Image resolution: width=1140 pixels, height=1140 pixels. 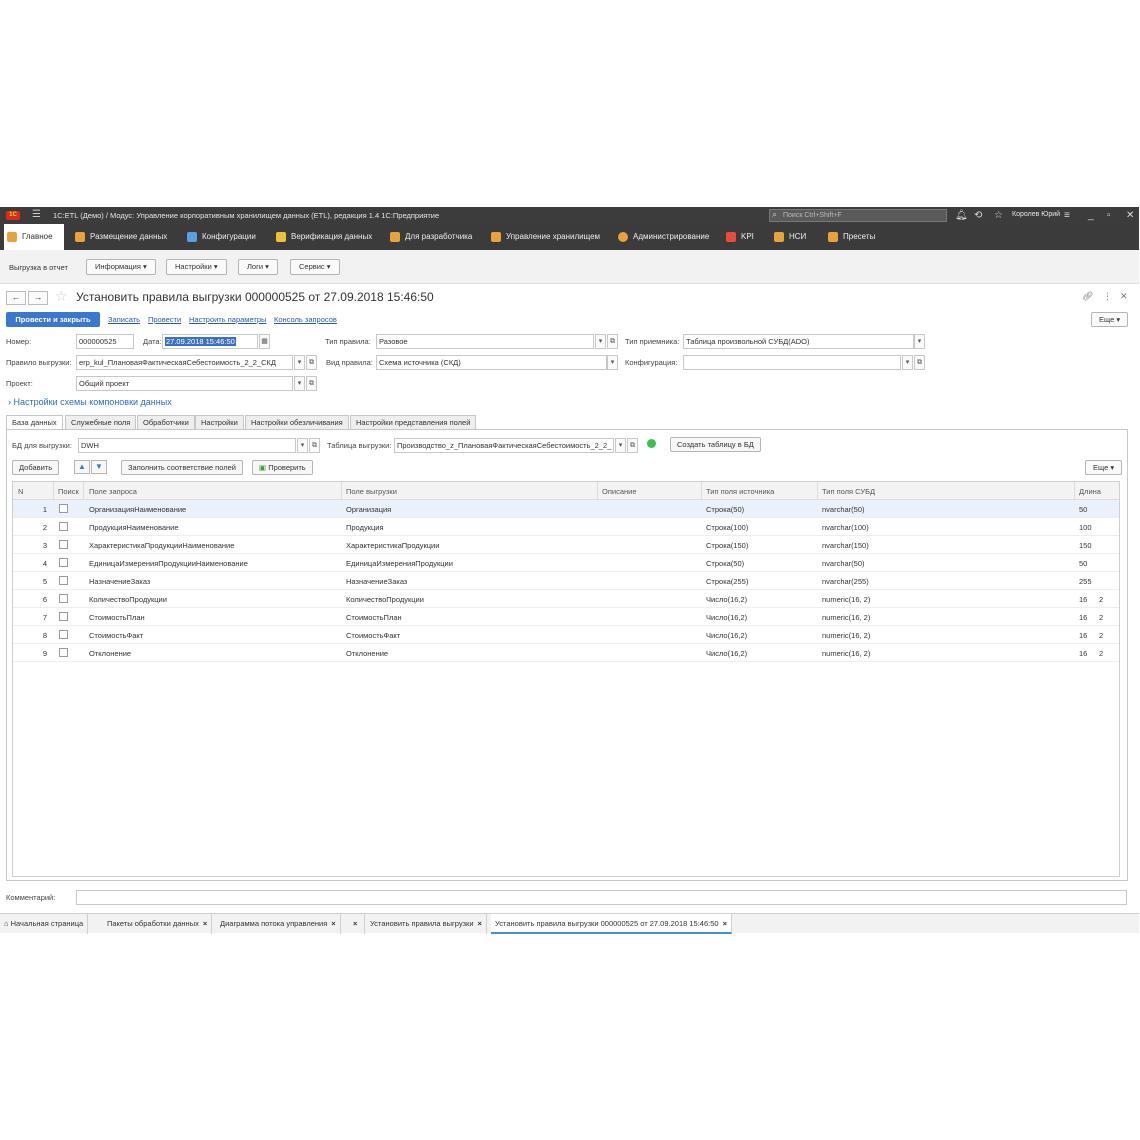 I want to click on cell-source-type: Строка(100), so click(x=727, y=527).